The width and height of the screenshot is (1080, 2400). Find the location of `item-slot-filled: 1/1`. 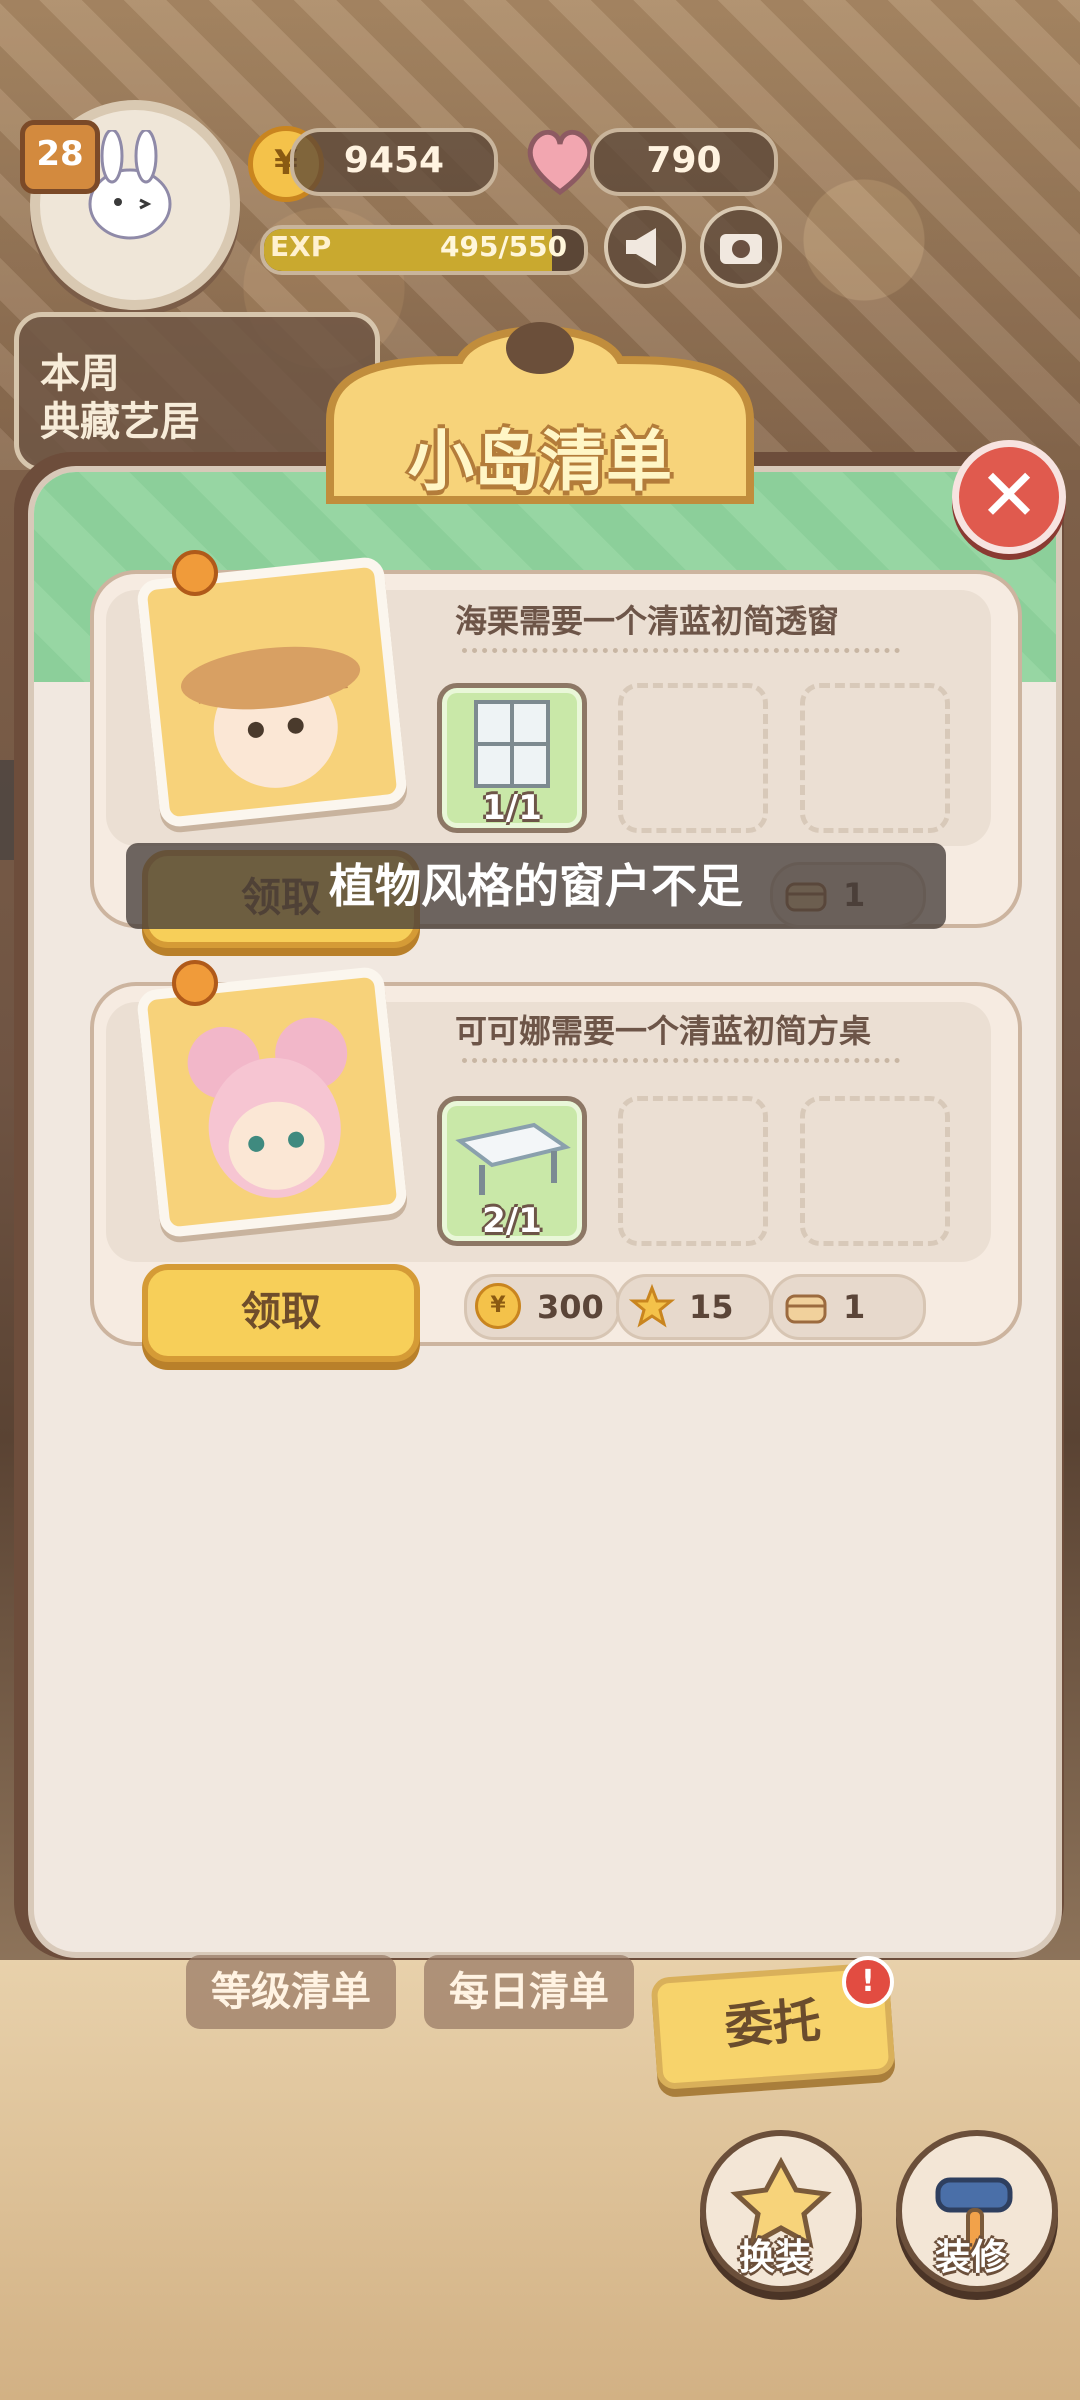

item-slot-filled: 1/1 is located at coordinates (512, 758).